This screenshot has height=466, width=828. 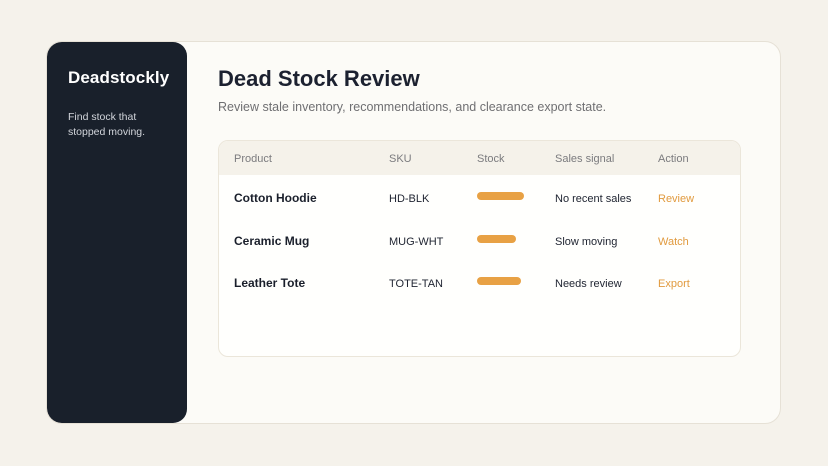 I want to click on header-sku: SKU, so click(x=400, y=159).